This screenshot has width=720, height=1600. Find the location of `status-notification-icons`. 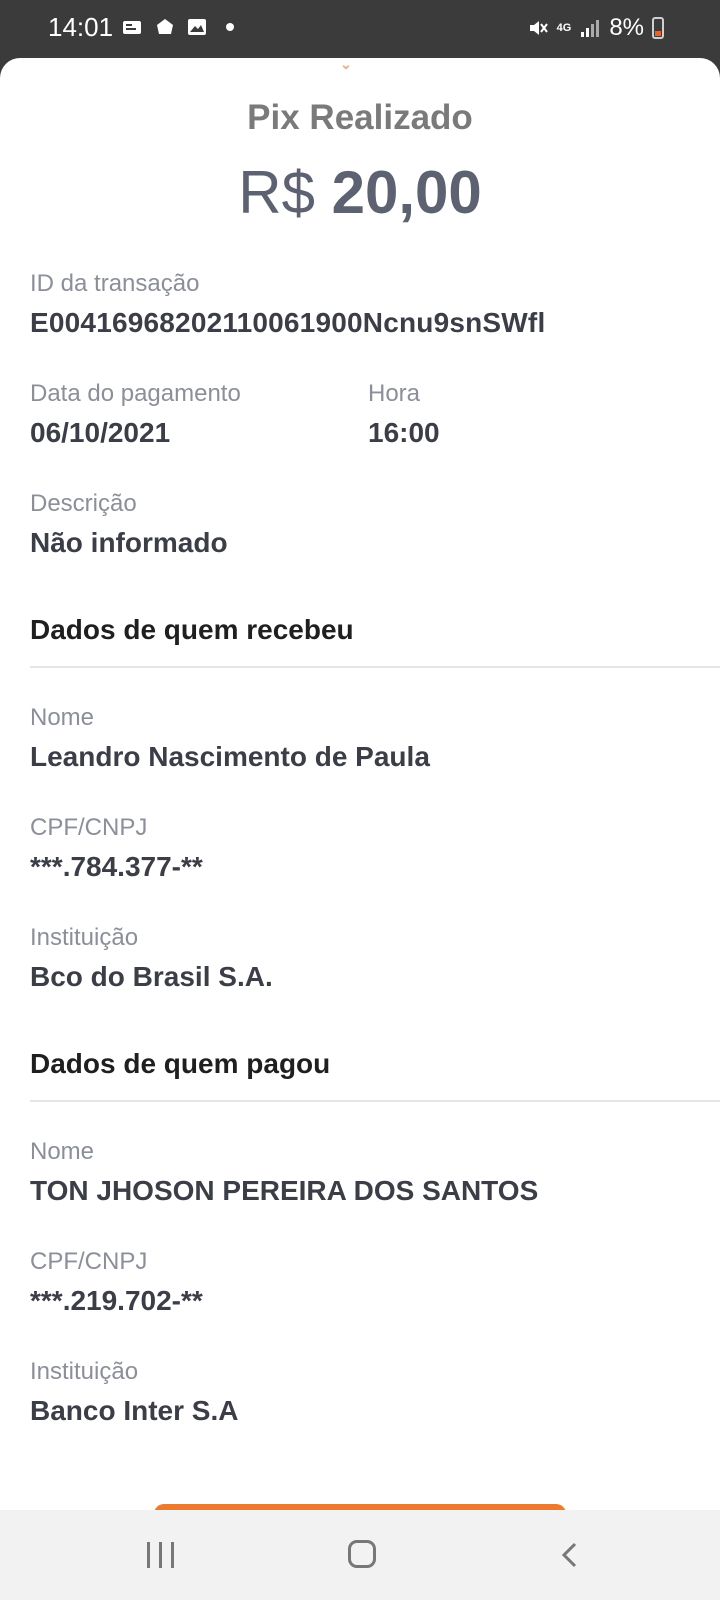

status-notification-icons is located at coordinates (178, 27).